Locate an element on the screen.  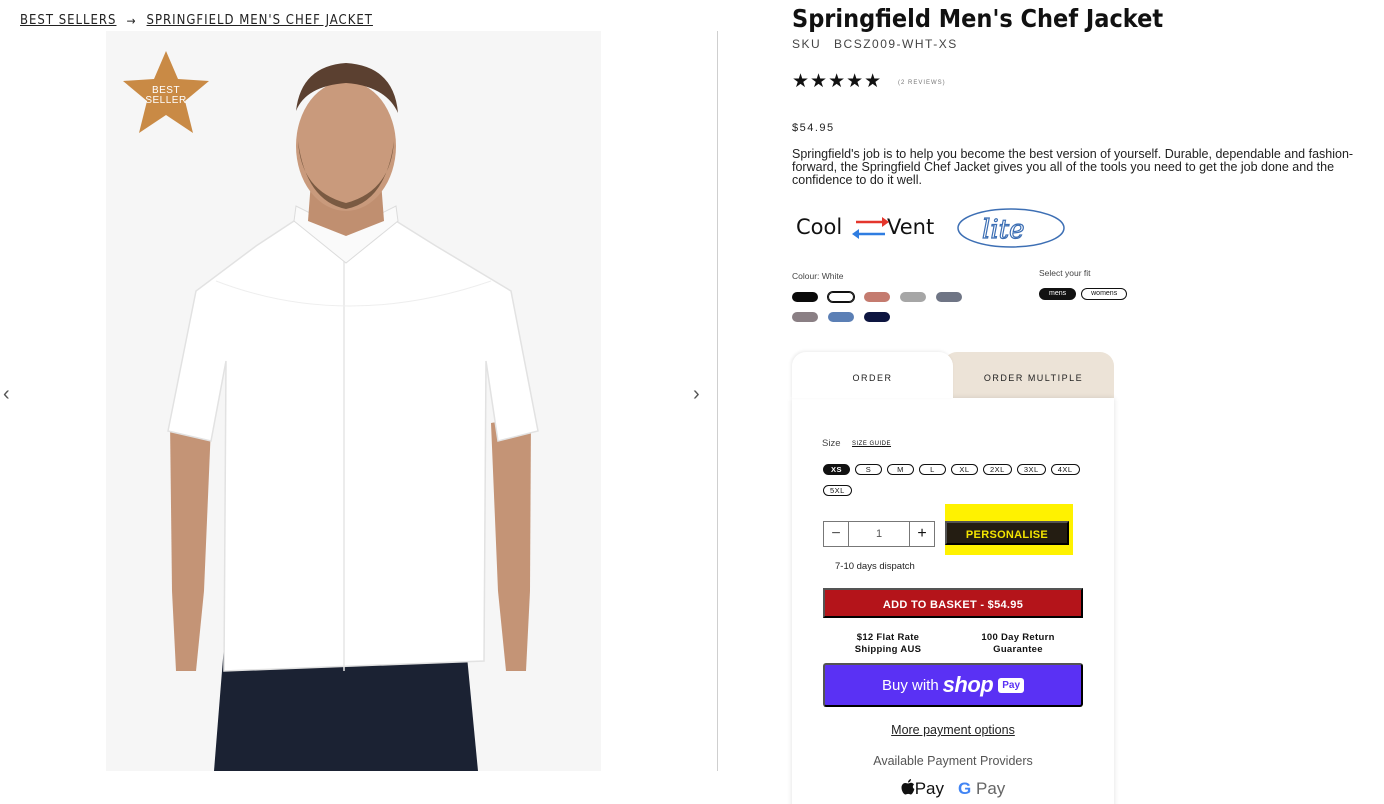
size-2xl: 2XL is located at coordinates (997, 469).